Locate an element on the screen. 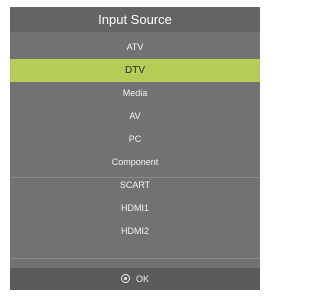  source-item-pc: PC is located at coordinates (135, 139).